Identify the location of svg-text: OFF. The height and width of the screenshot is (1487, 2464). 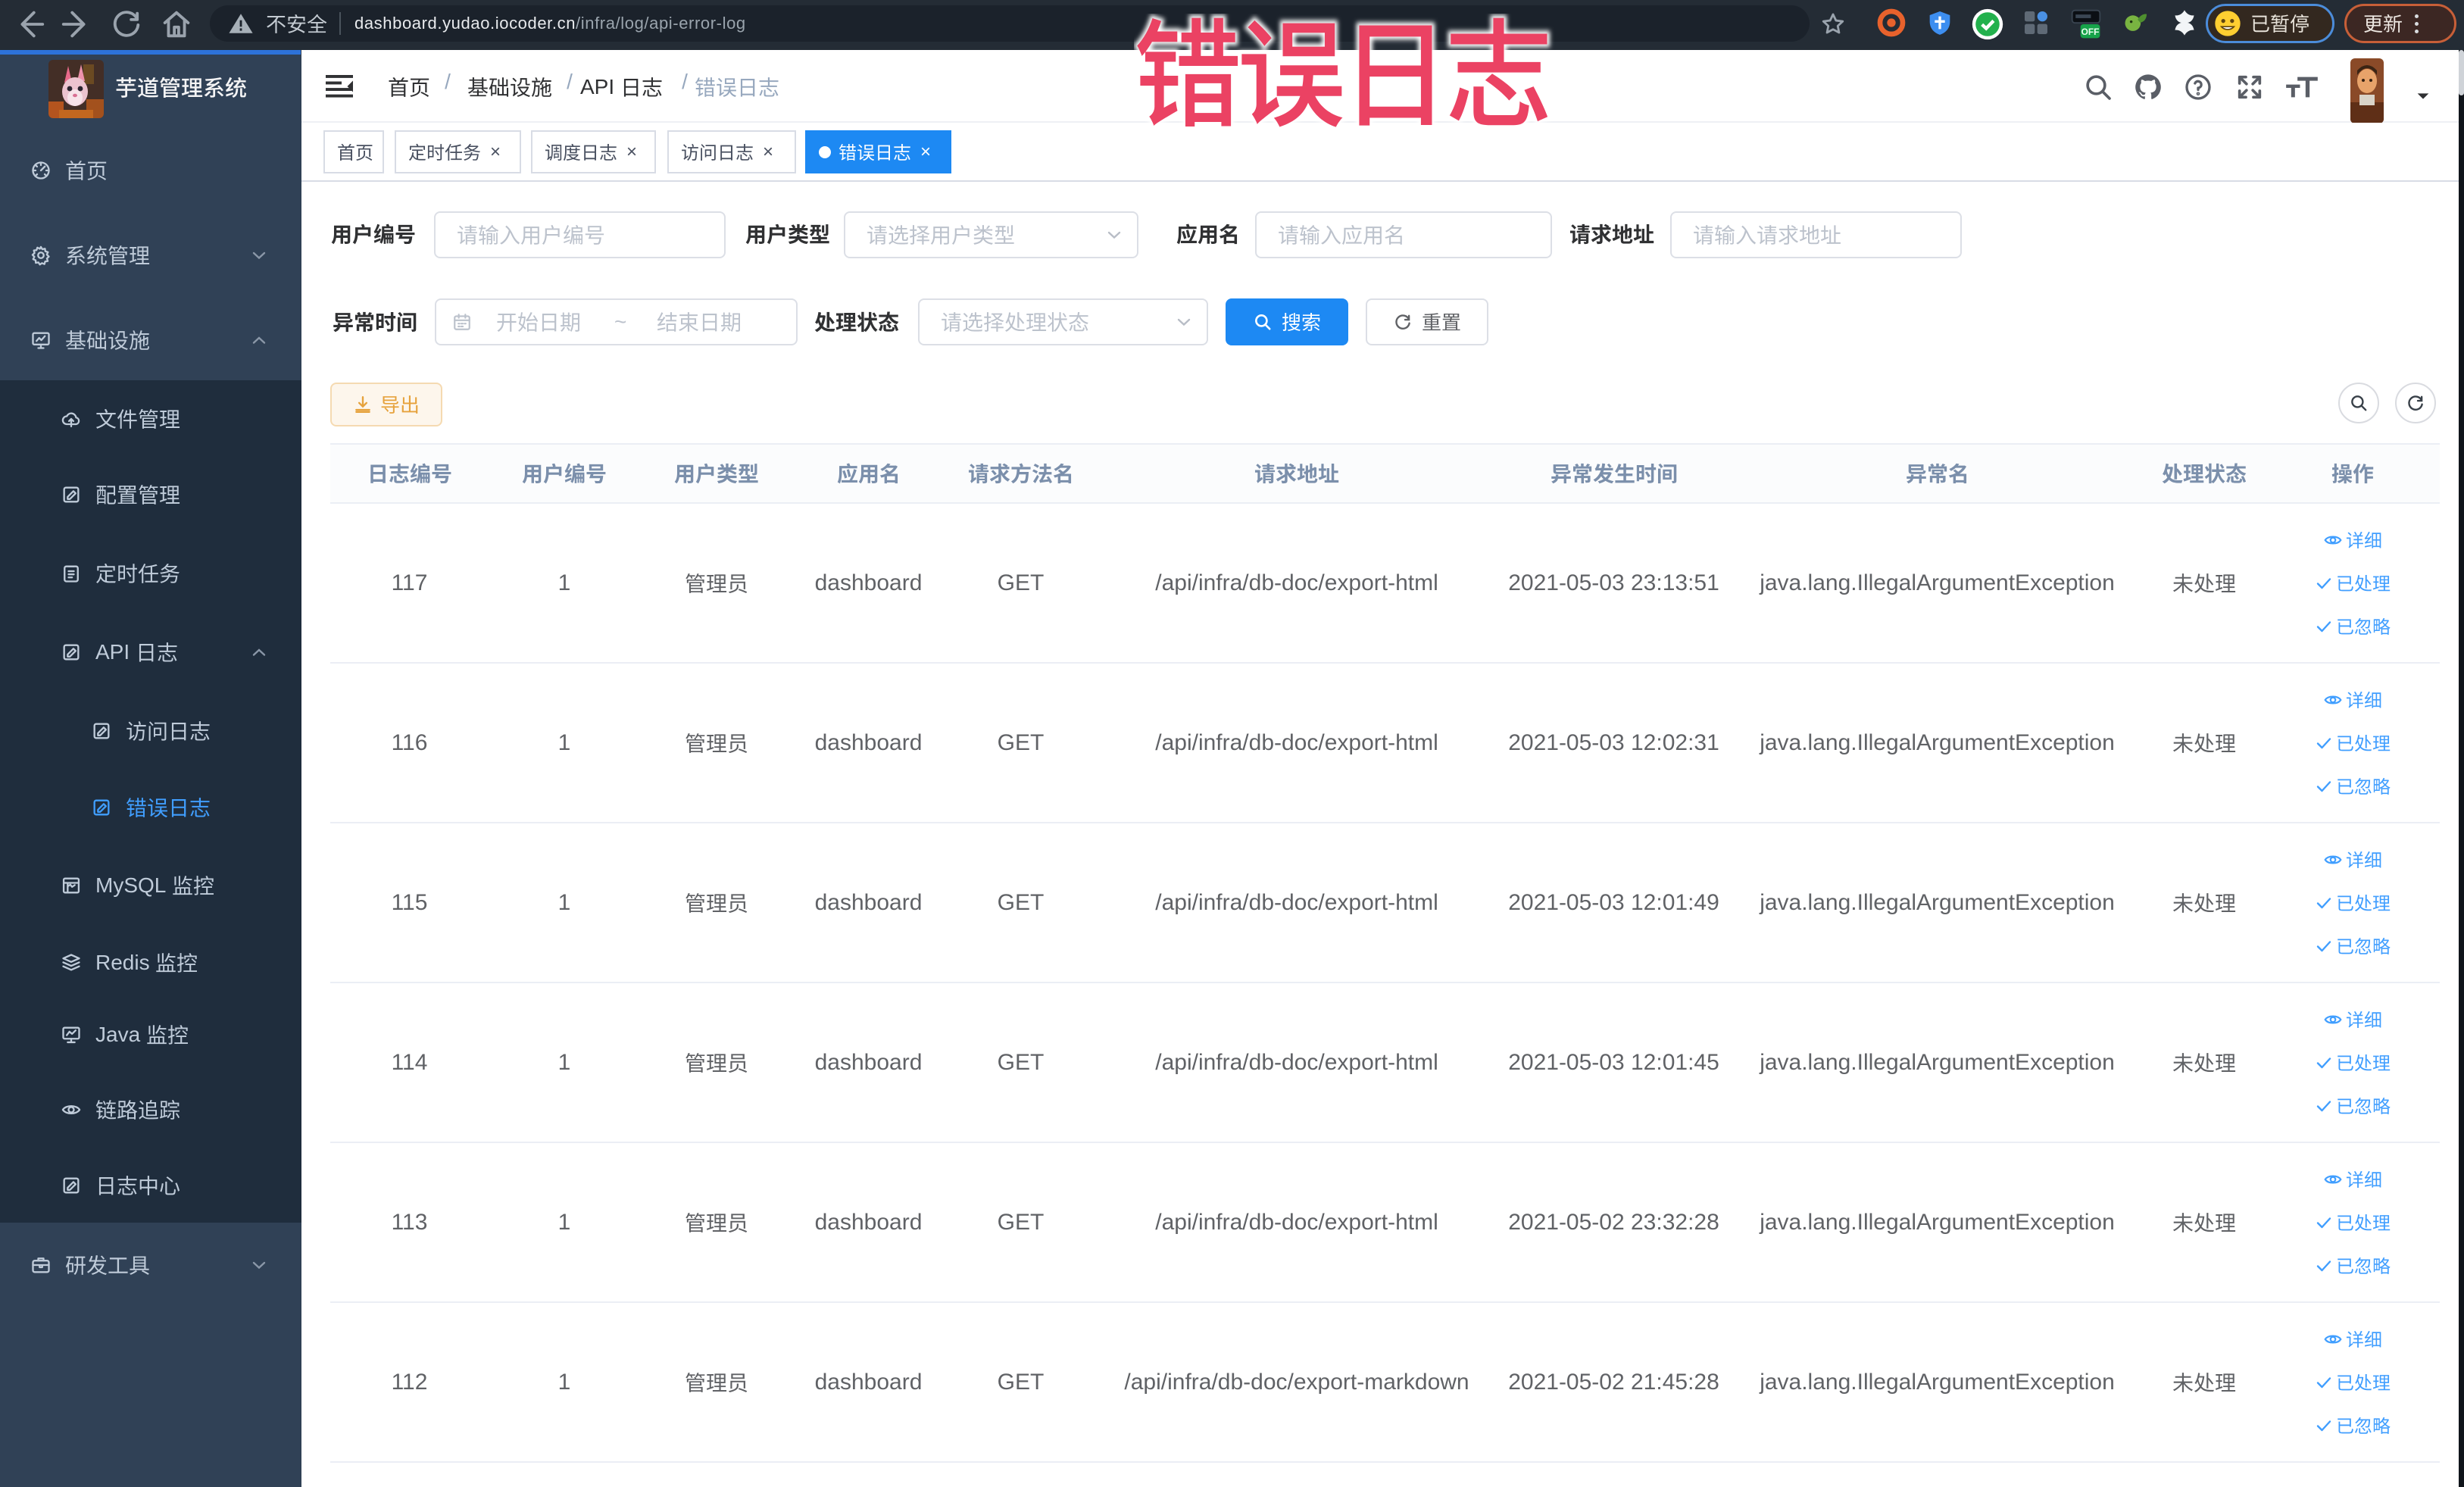
(2090, 32).